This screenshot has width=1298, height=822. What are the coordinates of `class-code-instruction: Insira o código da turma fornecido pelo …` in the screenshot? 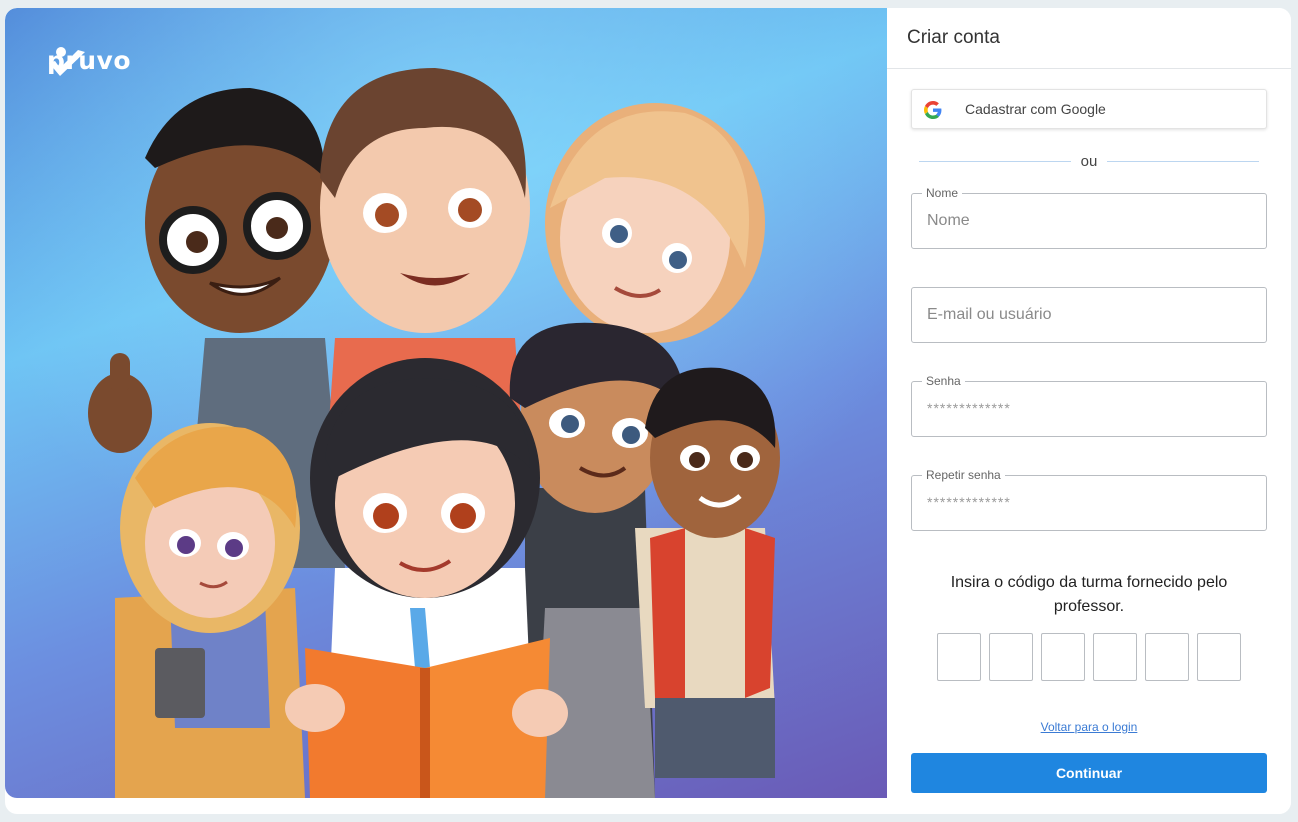 It's located at (1089, 594).